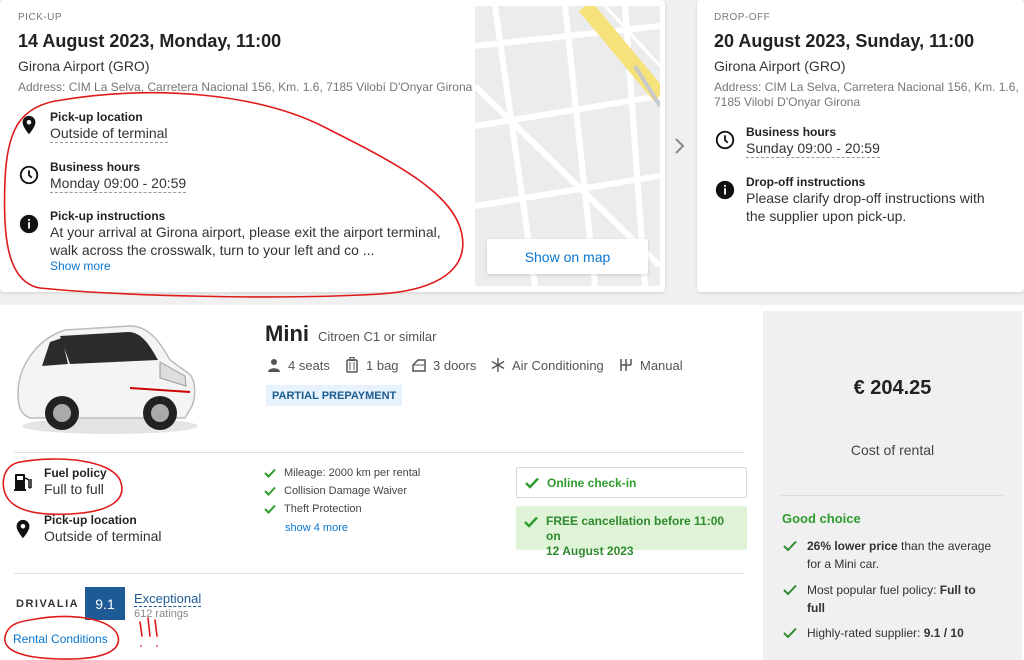 This screenshot has width=1024, height=660. I want to click on ratings-count: 612 ratings, so click(161, 614).